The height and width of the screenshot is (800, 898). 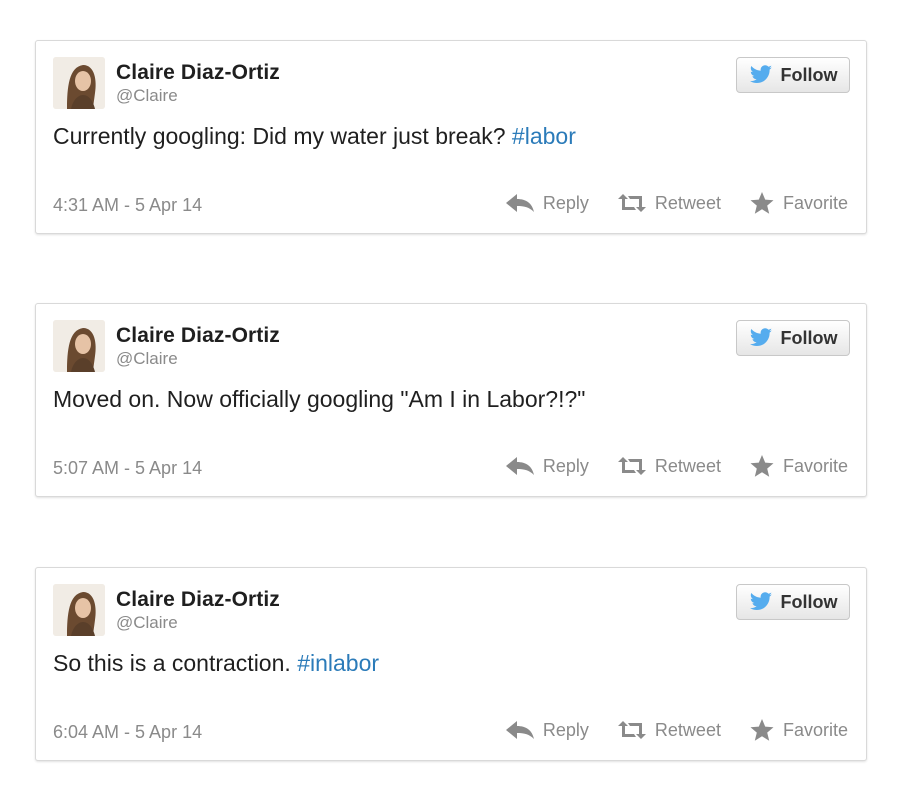 What do you see at coordinates (338, 663) in the screenshot?
I see `hashtag-link: #inlabor` at bounding box center [338, 663].